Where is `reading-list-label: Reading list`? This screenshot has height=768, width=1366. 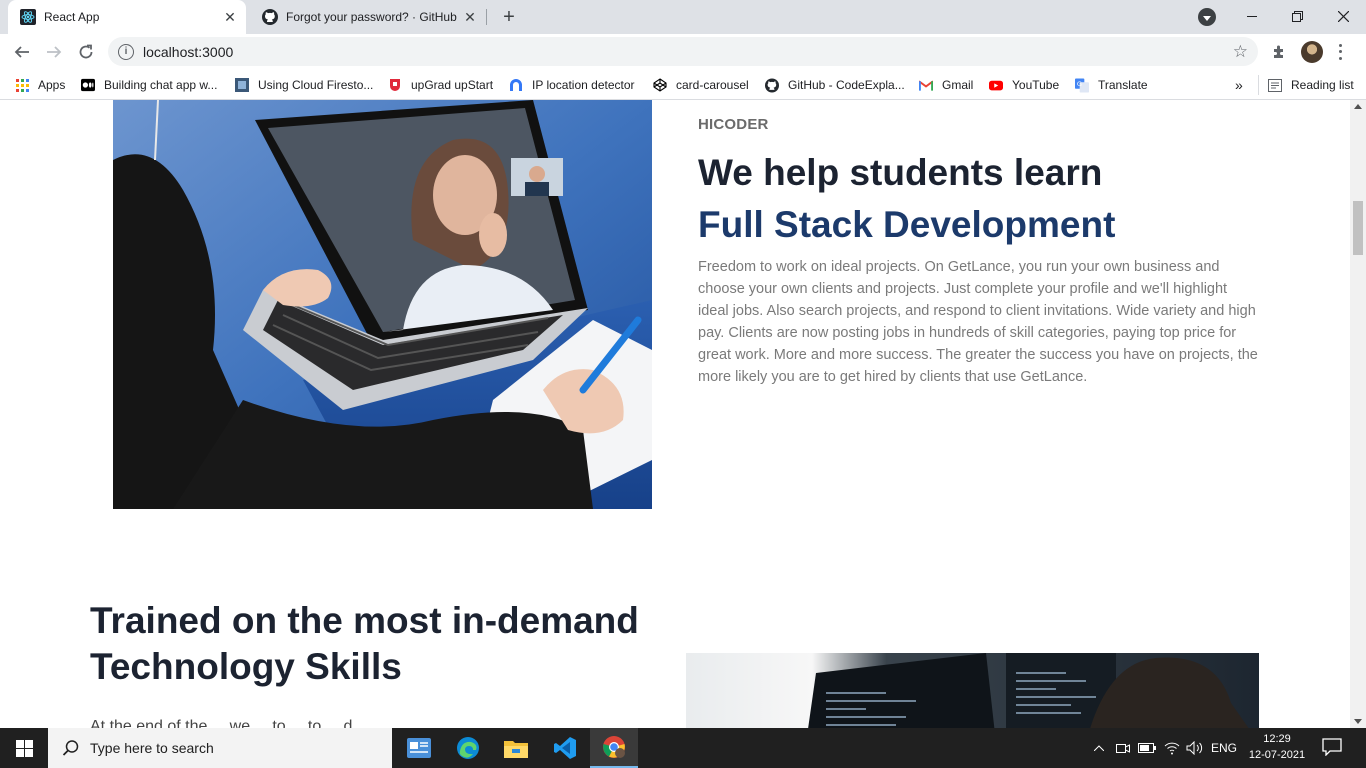
reading-list-label: Reading list is located at coordinates (1322, 85).